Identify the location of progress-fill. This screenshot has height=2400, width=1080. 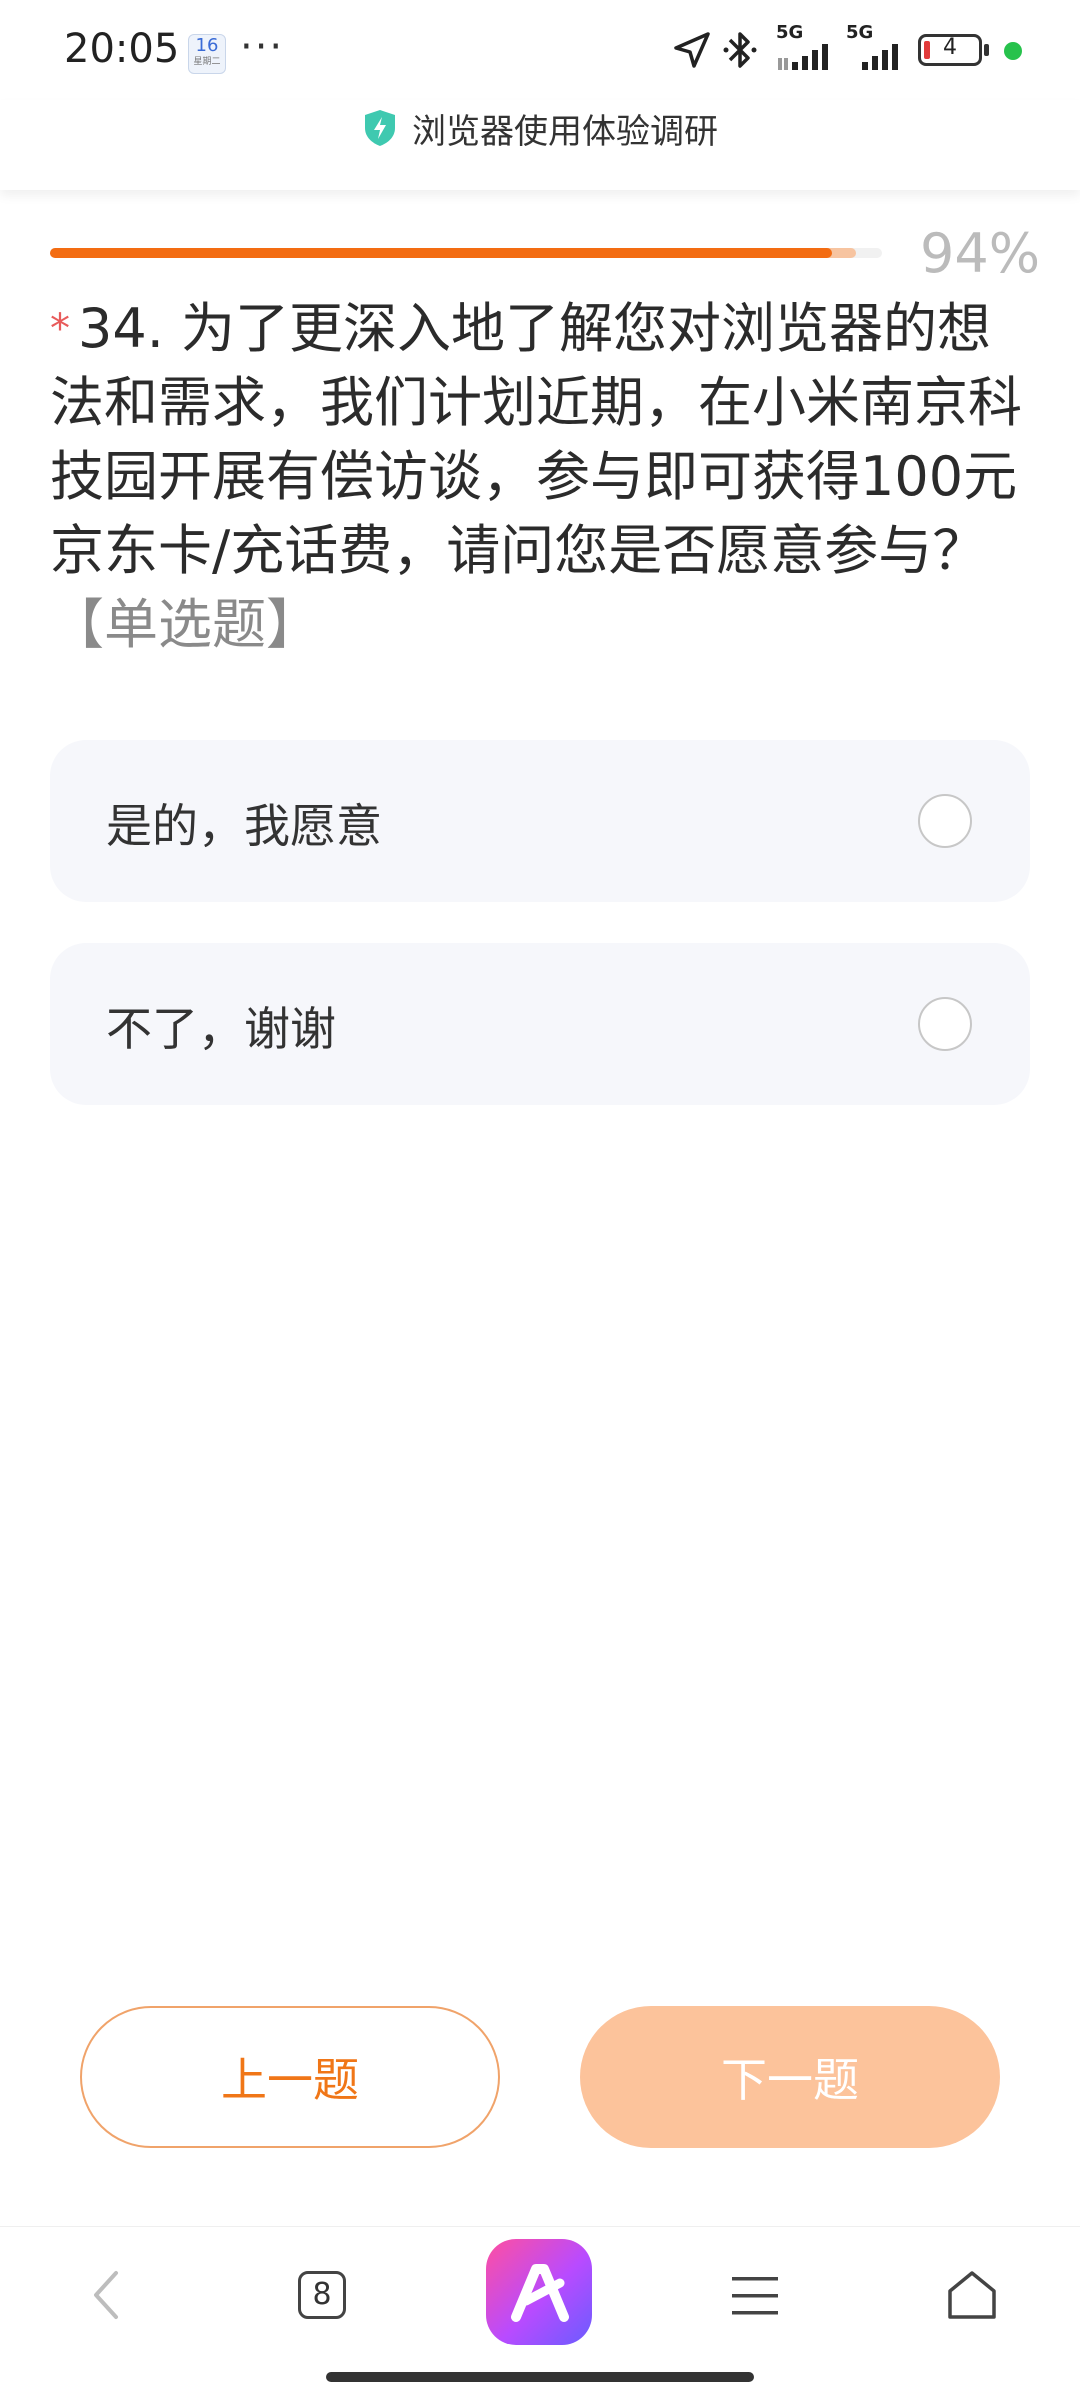
(441, 253).